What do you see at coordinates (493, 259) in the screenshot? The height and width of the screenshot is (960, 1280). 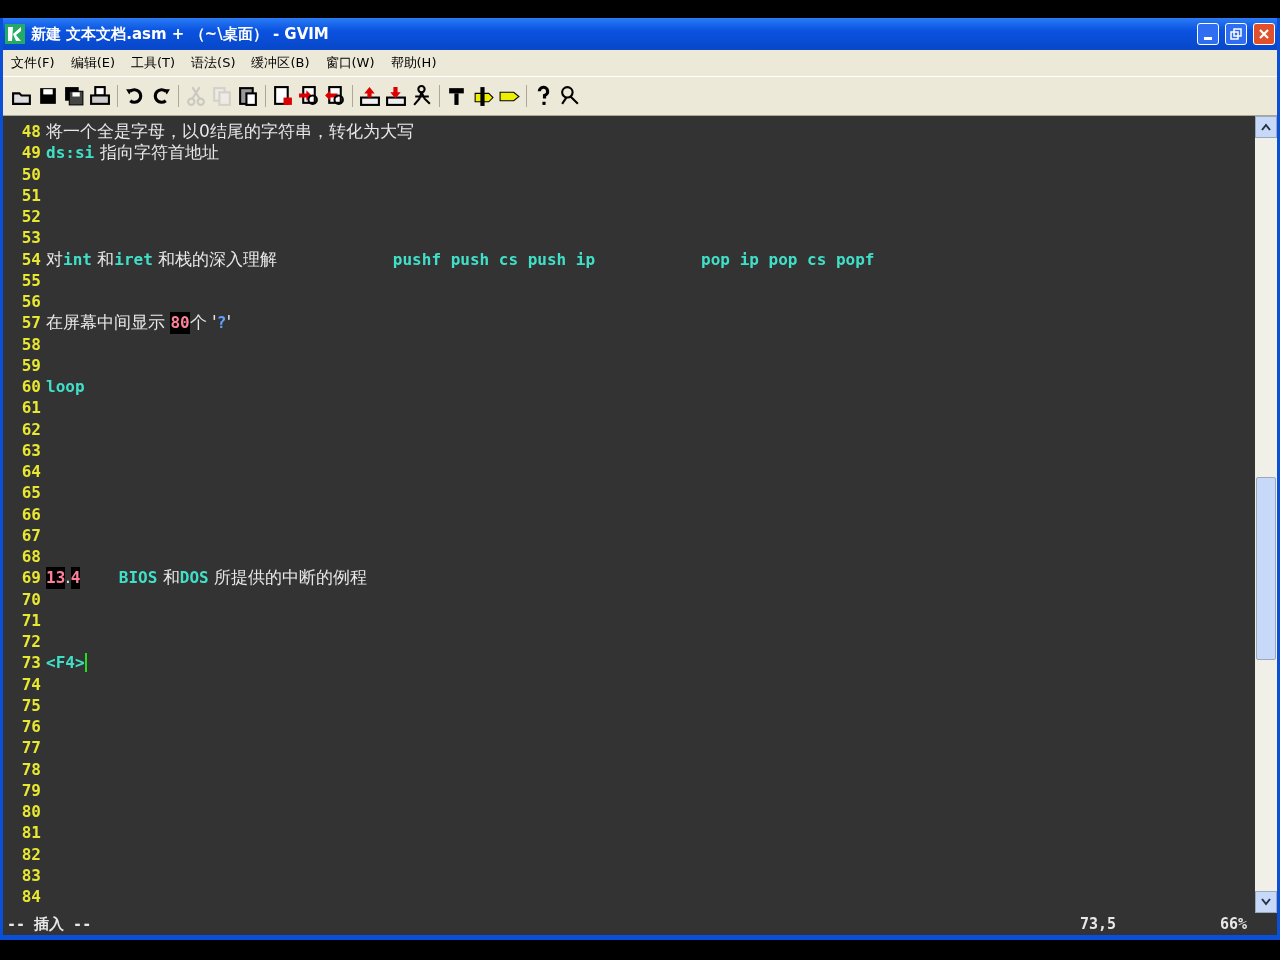 I see `code-text: pushf push cs push ip` at bounding box center [493, 259].